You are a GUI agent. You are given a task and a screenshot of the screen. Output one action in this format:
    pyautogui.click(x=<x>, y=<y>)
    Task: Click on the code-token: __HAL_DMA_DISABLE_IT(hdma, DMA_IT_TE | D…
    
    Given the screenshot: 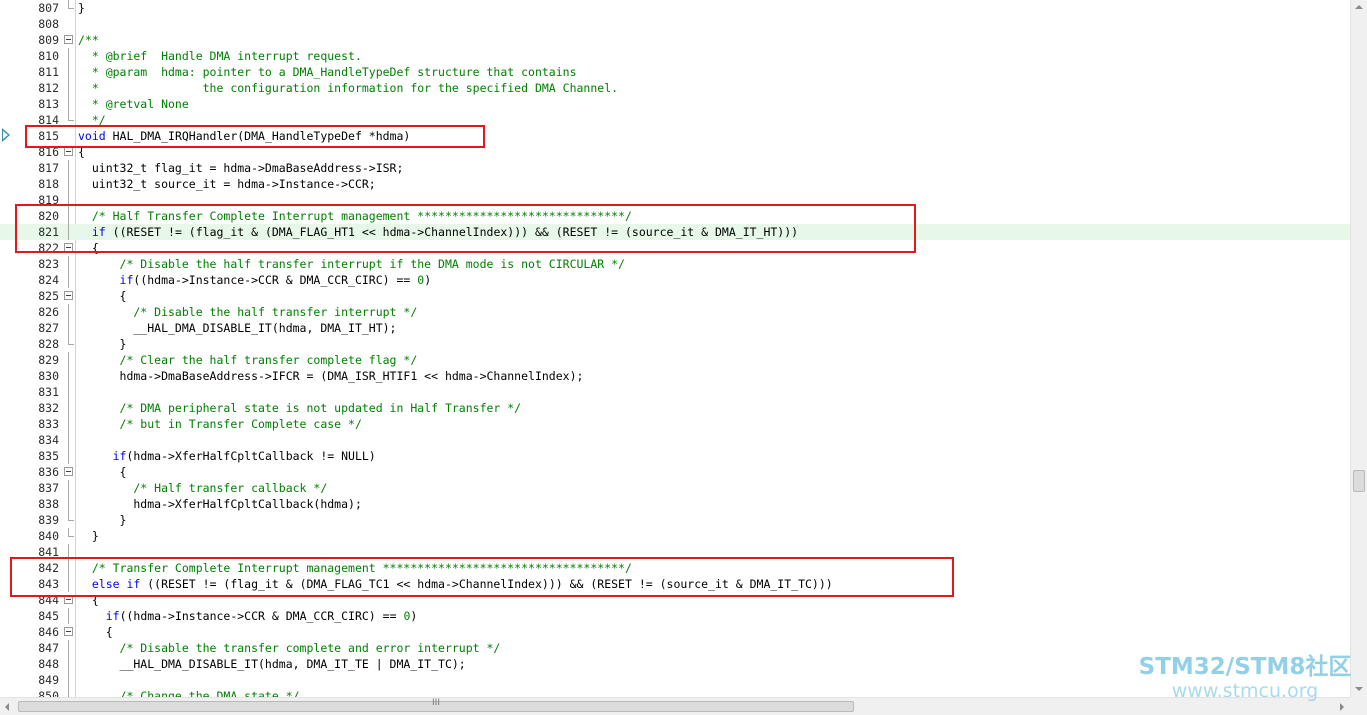 What is the action you would take?
    pyautogui.click(x=272, y=664)
    